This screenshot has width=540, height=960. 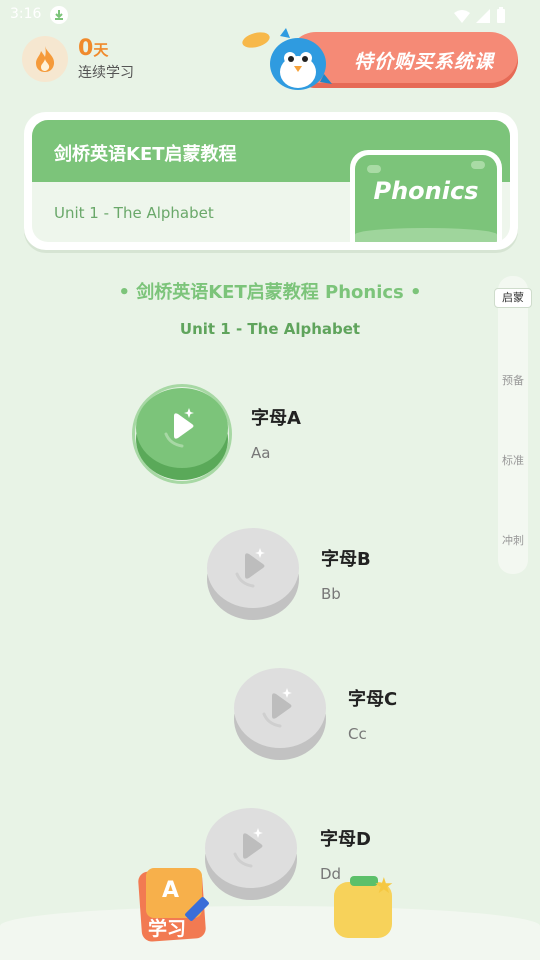 I want to click on bird-mascot-icon, so click(x=286, y=59).